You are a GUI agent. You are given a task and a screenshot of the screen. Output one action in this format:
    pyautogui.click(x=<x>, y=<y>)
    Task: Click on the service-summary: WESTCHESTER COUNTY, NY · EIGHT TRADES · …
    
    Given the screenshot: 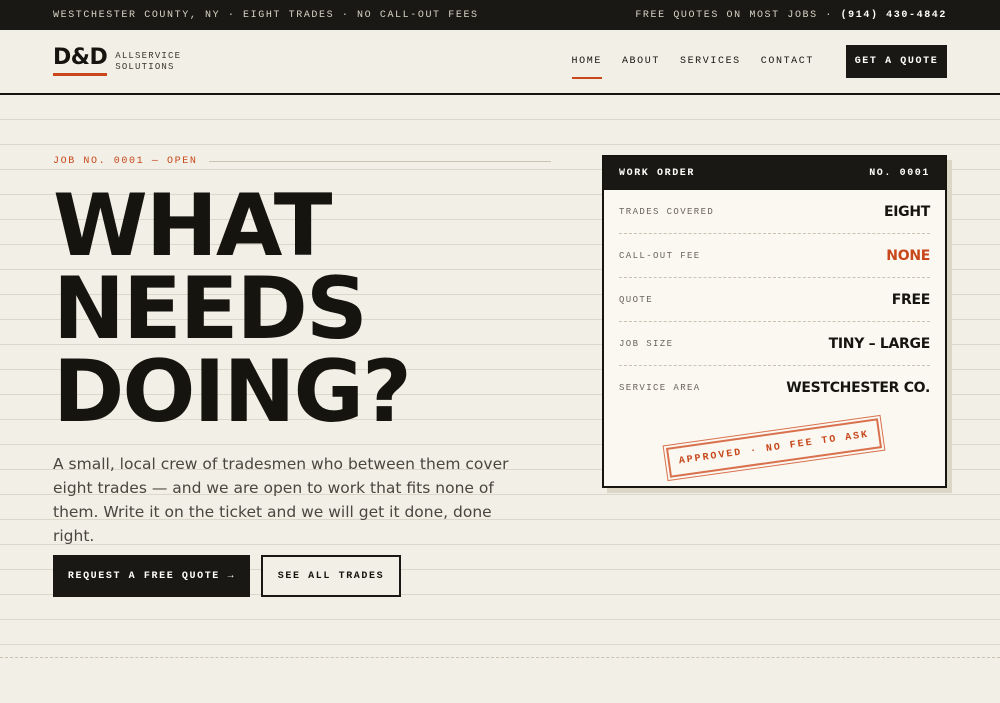 What is the action you would take?
    pyautogui.click(x=266, y=15)
    